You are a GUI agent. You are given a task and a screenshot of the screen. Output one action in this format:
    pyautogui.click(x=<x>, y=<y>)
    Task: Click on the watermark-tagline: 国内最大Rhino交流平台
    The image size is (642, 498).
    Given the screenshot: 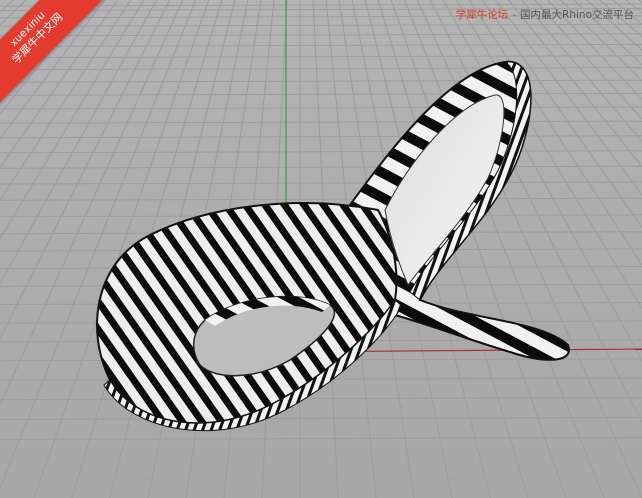 What is the action you would take?
    pyautogui.click(x=577, y=15)
    